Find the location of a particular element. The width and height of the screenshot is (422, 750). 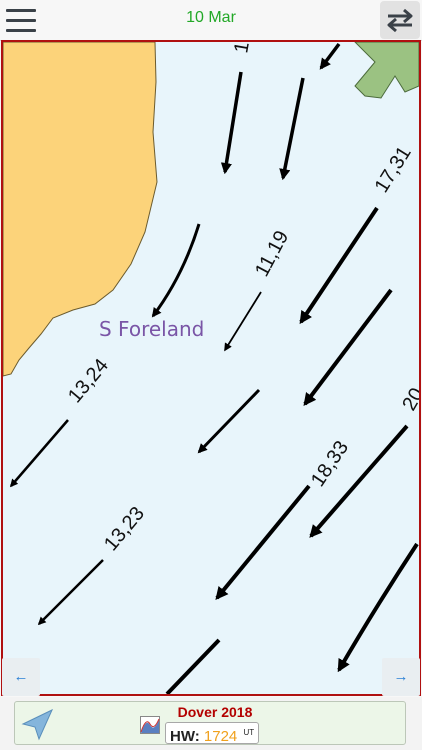

hw-time: 1724 is located at coordinates (220, 736).